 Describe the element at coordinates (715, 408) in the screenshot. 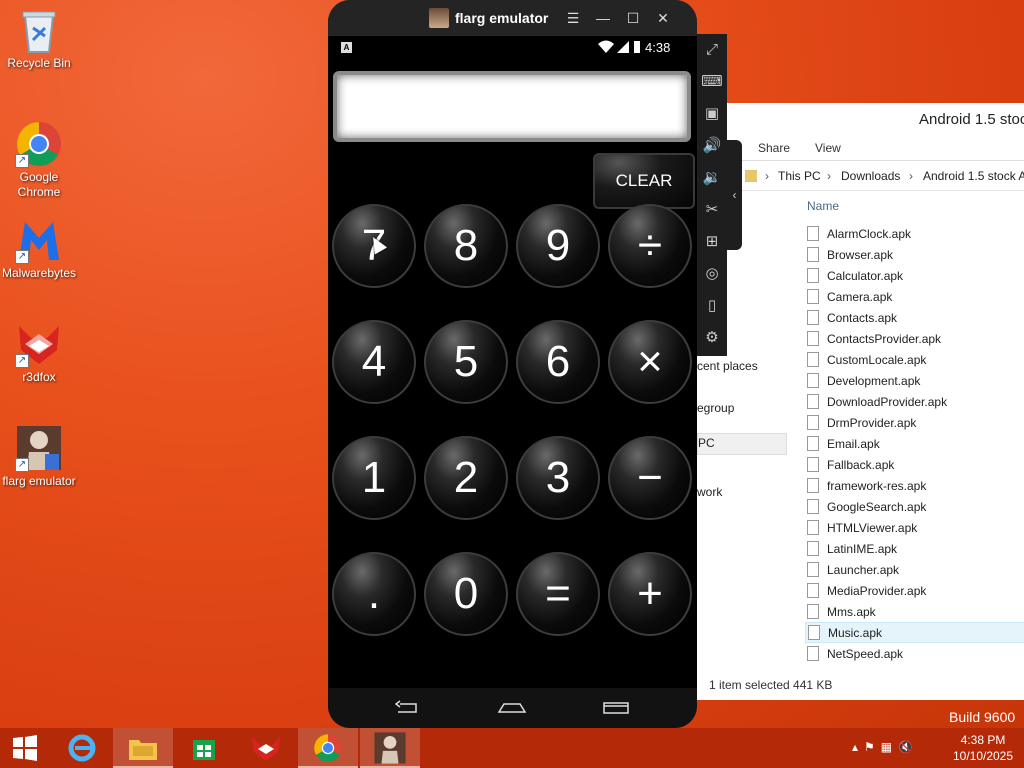

I see `nav-item: egroup` at that location.